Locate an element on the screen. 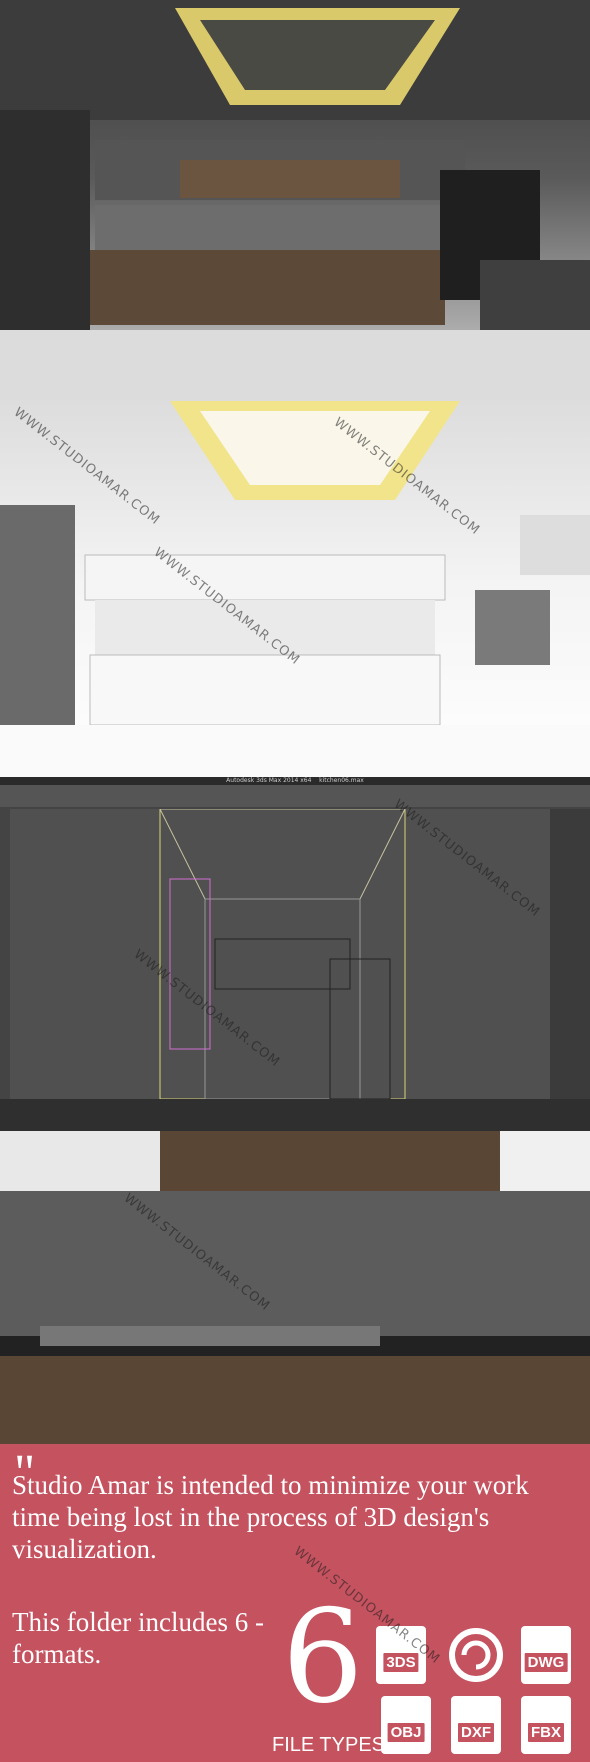 The height and width of the screenshot is (1762, 590). promo-includes: This folder includes 6 - formats. is located at coordinates (138, 1638).